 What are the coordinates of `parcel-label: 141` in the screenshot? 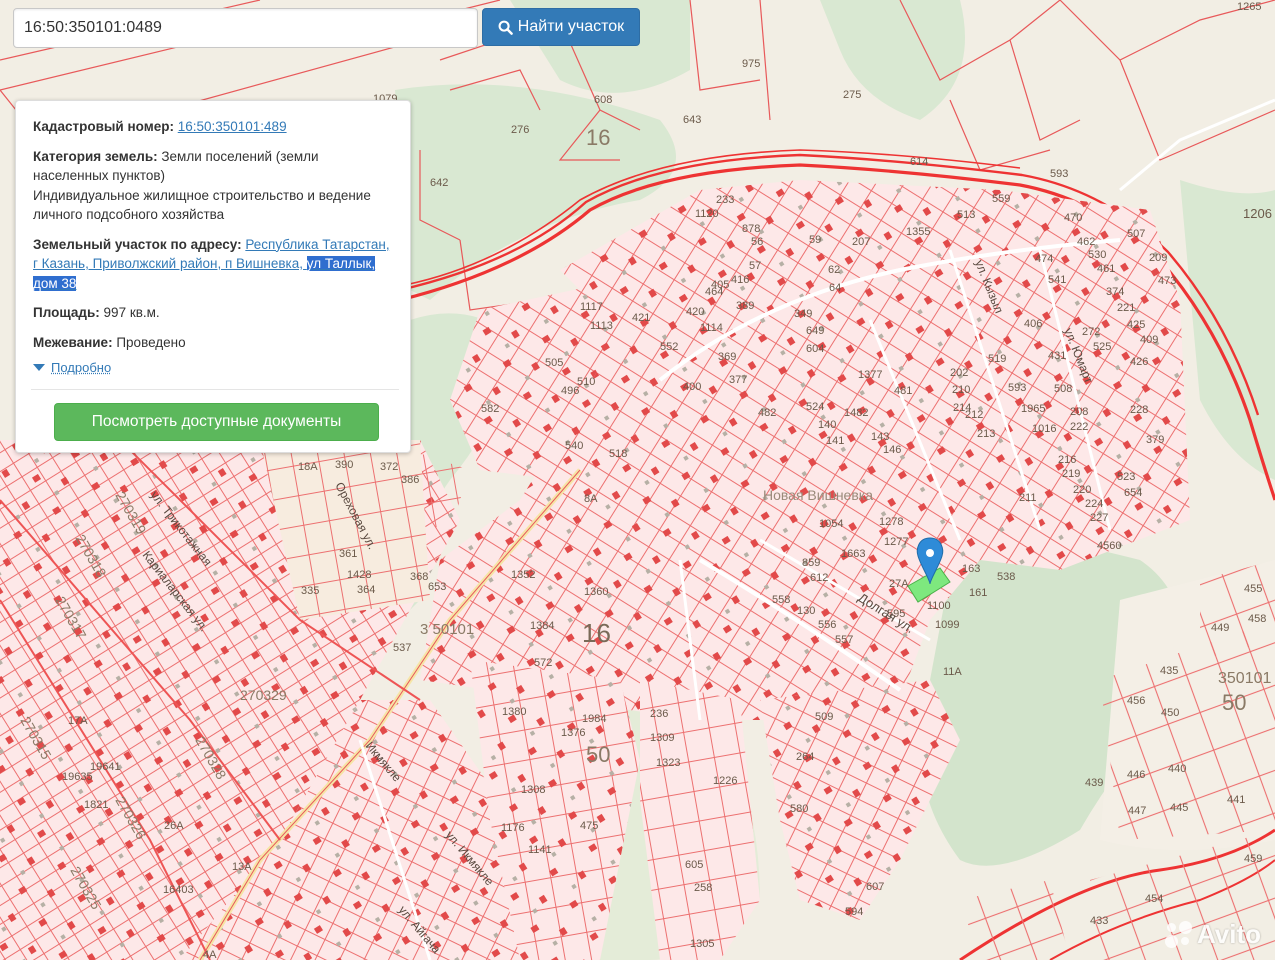 It's located at (835, 441).